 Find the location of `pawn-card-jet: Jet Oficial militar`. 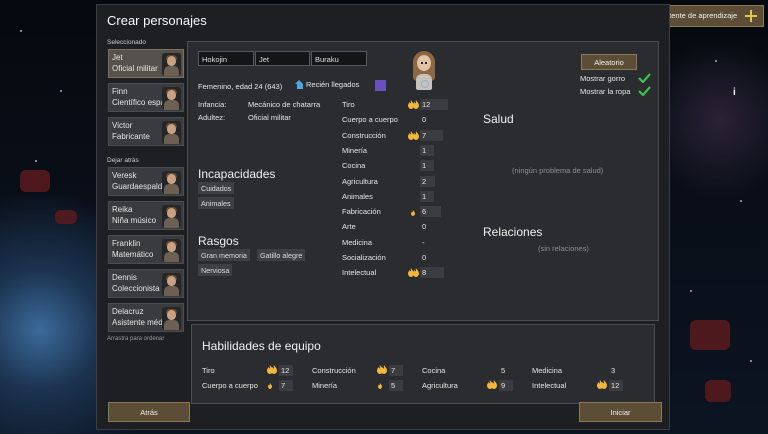

pawn-card-jet: Jet Oficial militar is located at coordinates (146, 63).